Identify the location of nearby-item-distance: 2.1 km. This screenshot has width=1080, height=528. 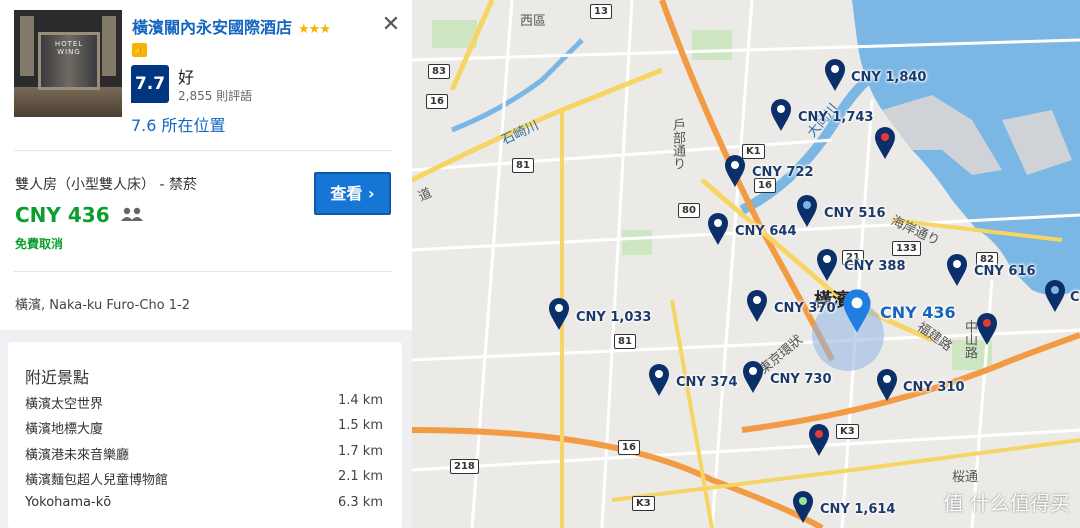
(360, 476).